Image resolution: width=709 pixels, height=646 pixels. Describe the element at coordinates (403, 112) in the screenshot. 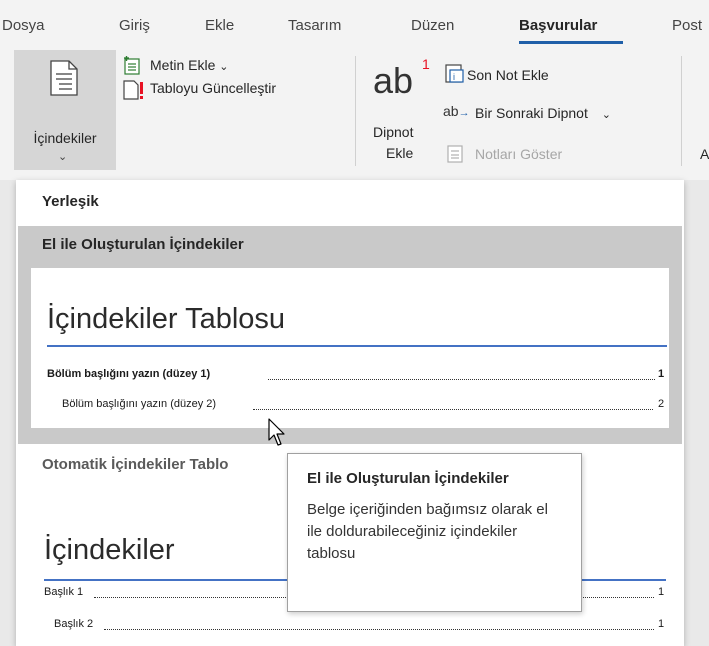

I see `insert-footnote-button: ab 1 Dipnot Ekle` at that location.